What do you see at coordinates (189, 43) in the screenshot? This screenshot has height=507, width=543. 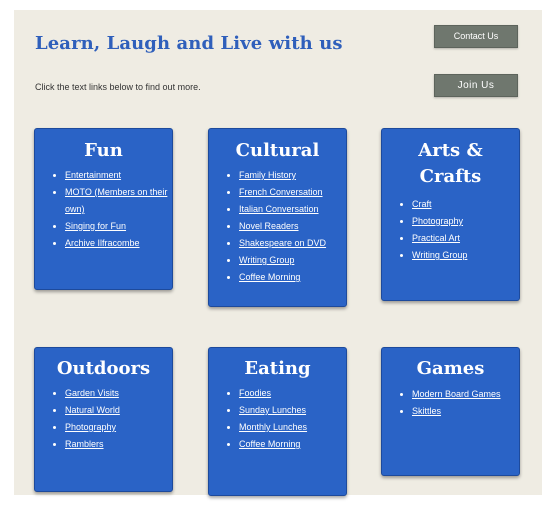 I see `page-title: Learn, Laugh and Live with us` at bounding box center [189, 43].